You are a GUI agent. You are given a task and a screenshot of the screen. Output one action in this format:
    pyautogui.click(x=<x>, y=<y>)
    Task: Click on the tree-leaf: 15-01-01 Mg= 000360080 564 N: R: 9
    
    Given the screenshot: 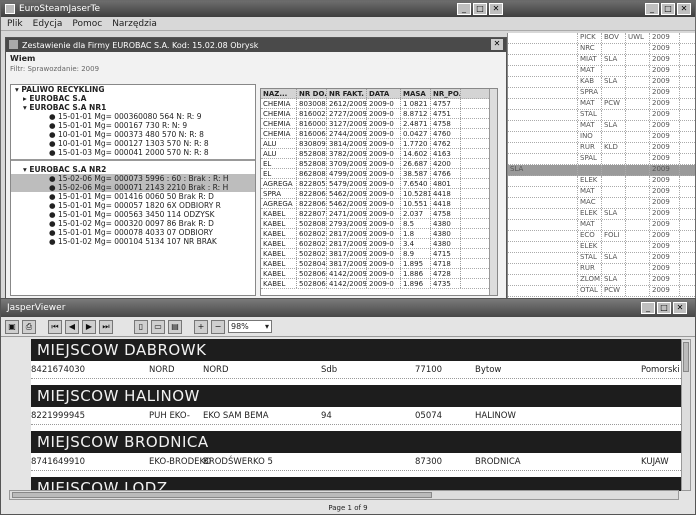 What is the action you would take?
    pyautogui.click(x=133, y=116)
    